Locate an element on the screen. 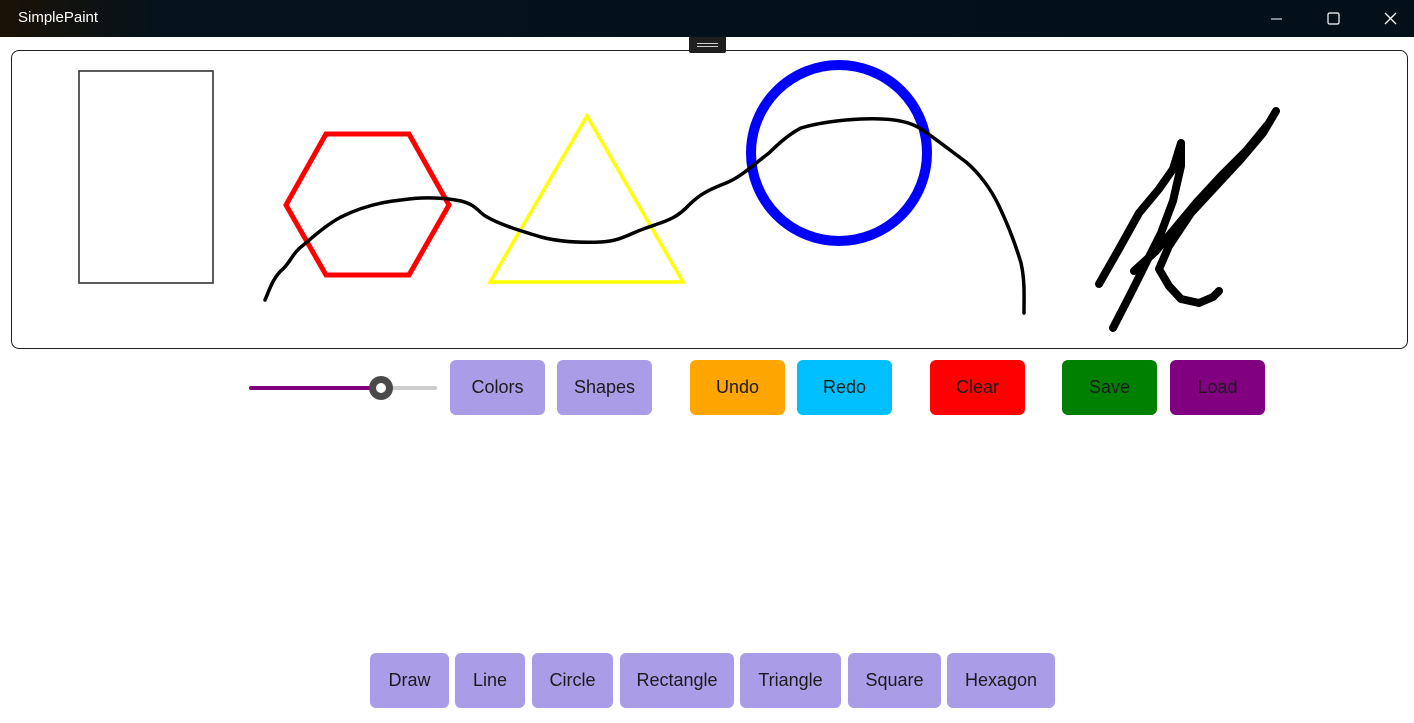  clear-button: Clear is located at coordinates (977, 387).